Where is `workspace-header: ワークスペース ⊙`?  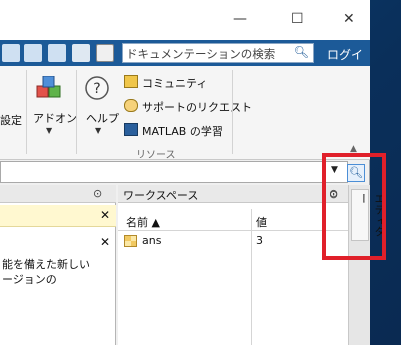
workspace-header: ワークスペース ⊙ is located at coordinates (233, 194).